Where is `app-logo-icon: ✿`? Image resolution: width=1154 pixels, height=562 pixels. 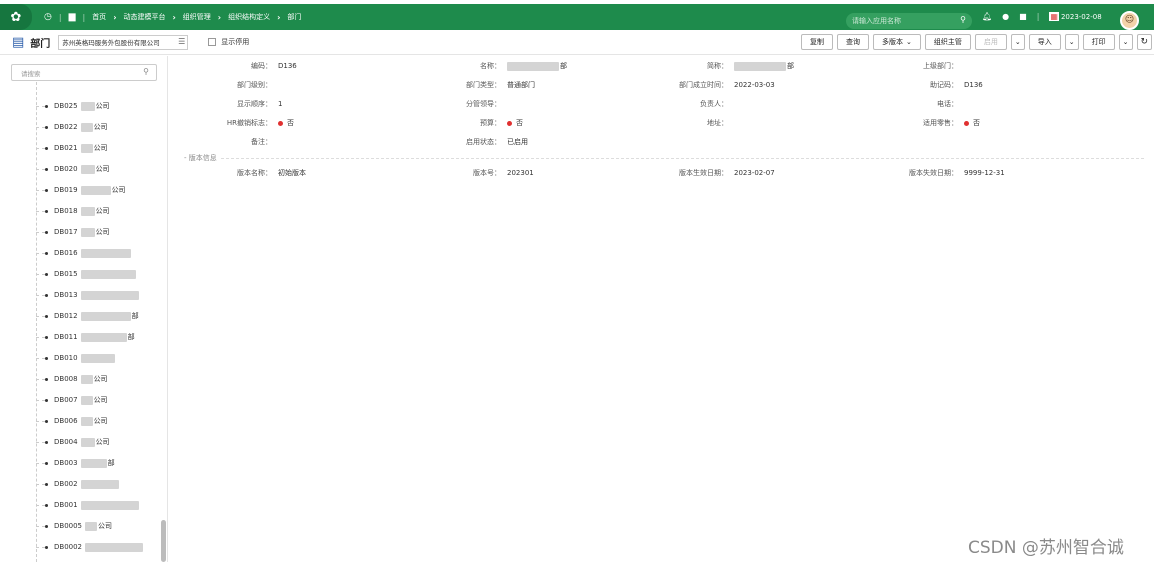
app-logo-icon: ✿ is located at coordinates (16, 17).